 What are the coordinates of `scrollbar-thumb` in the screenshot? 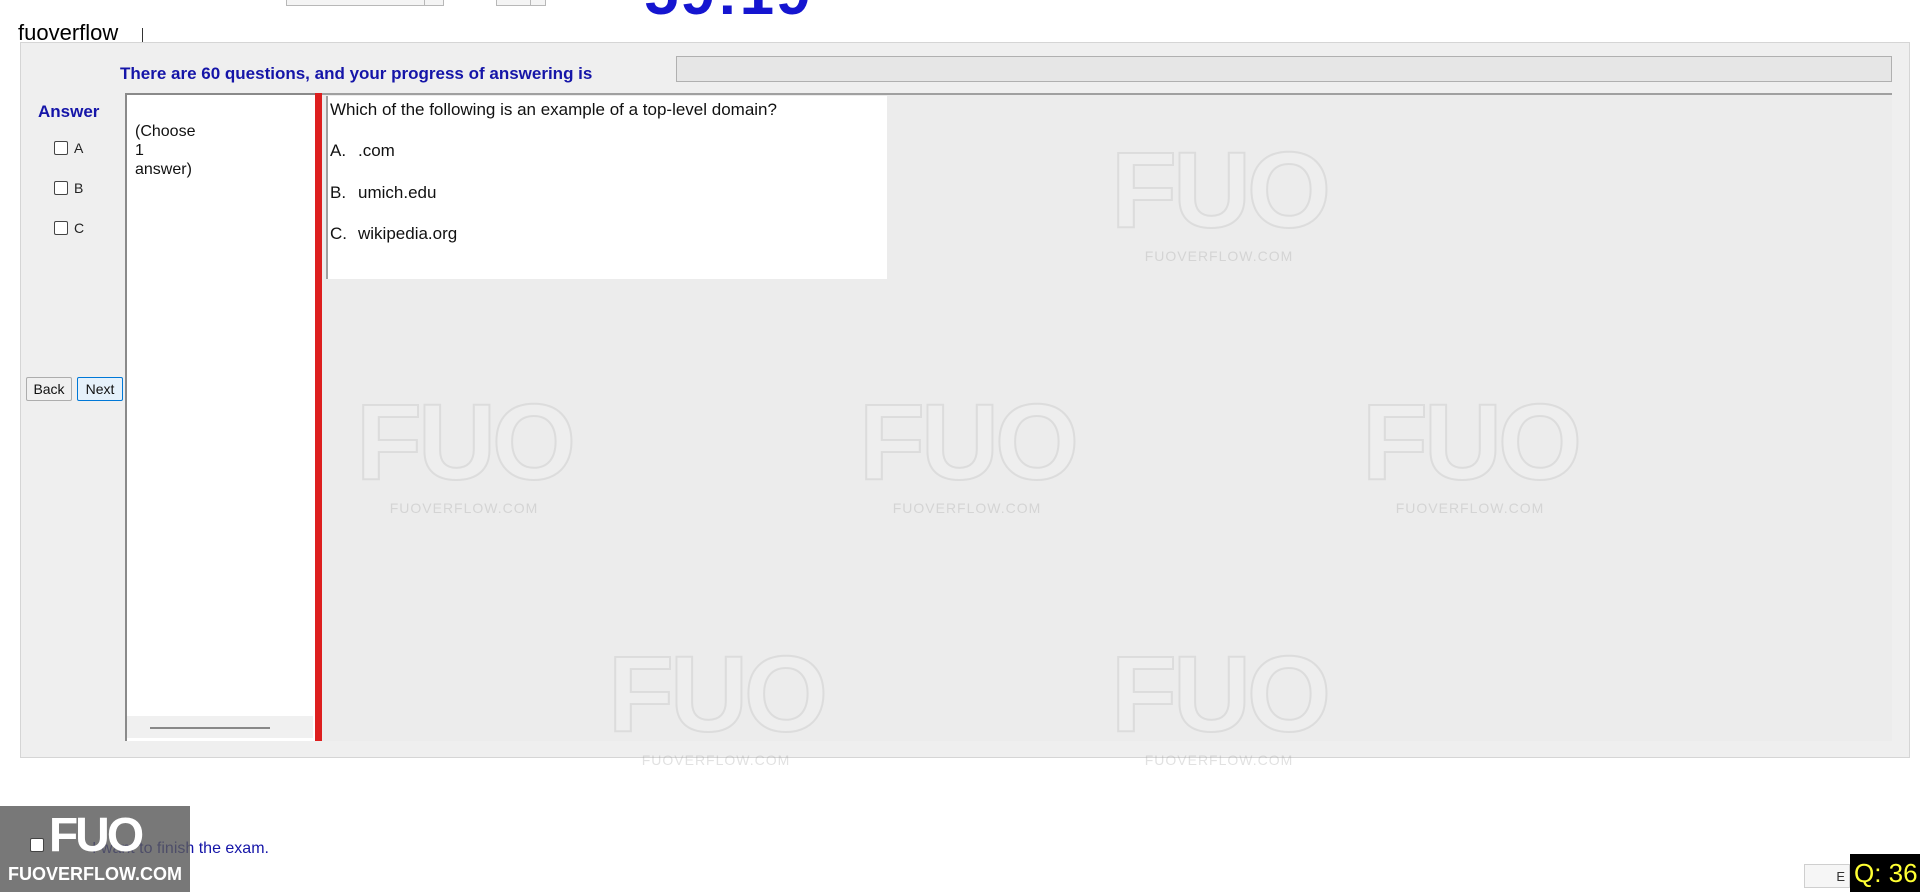 It's located at (210, 728).